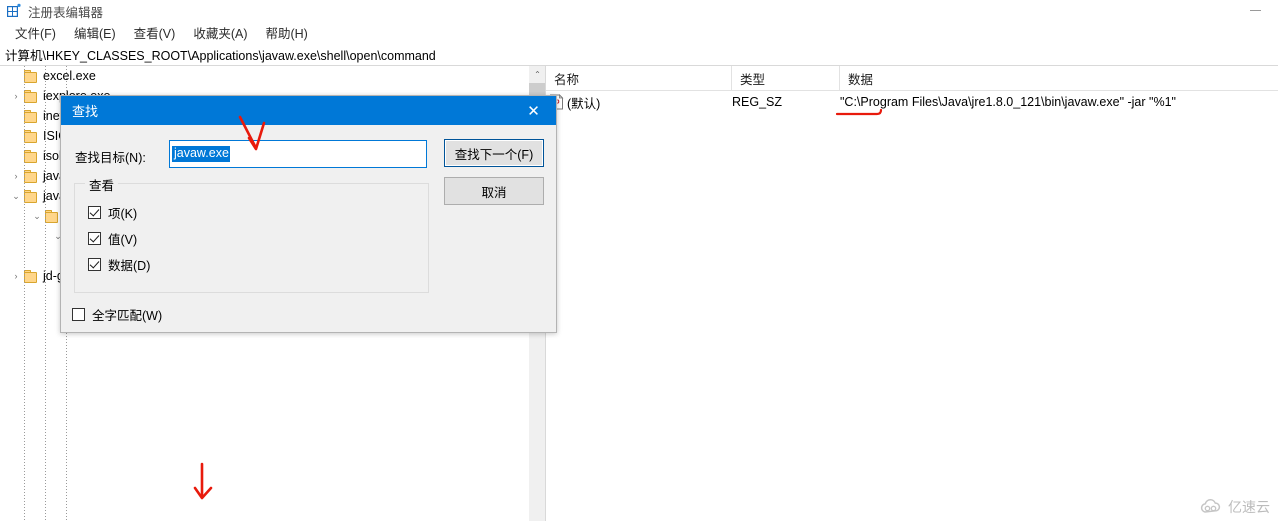  I want to click on checkbox-whole-word-label: 全字匹配(W), so click(127, 316).